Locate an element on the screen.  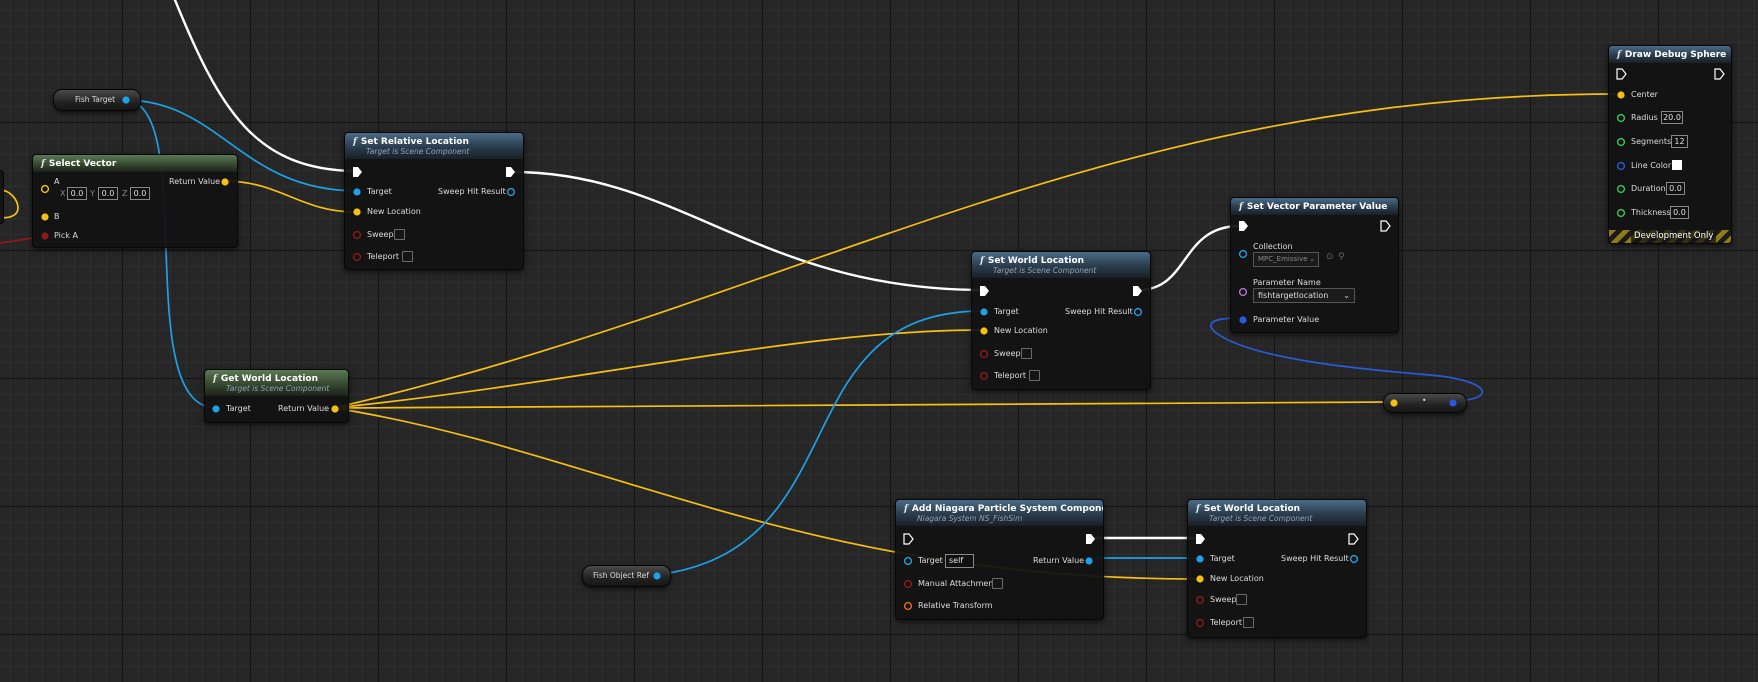
collection-dropdown: MPC_Emissive ⌄ is located at coordinates (1286, 259).